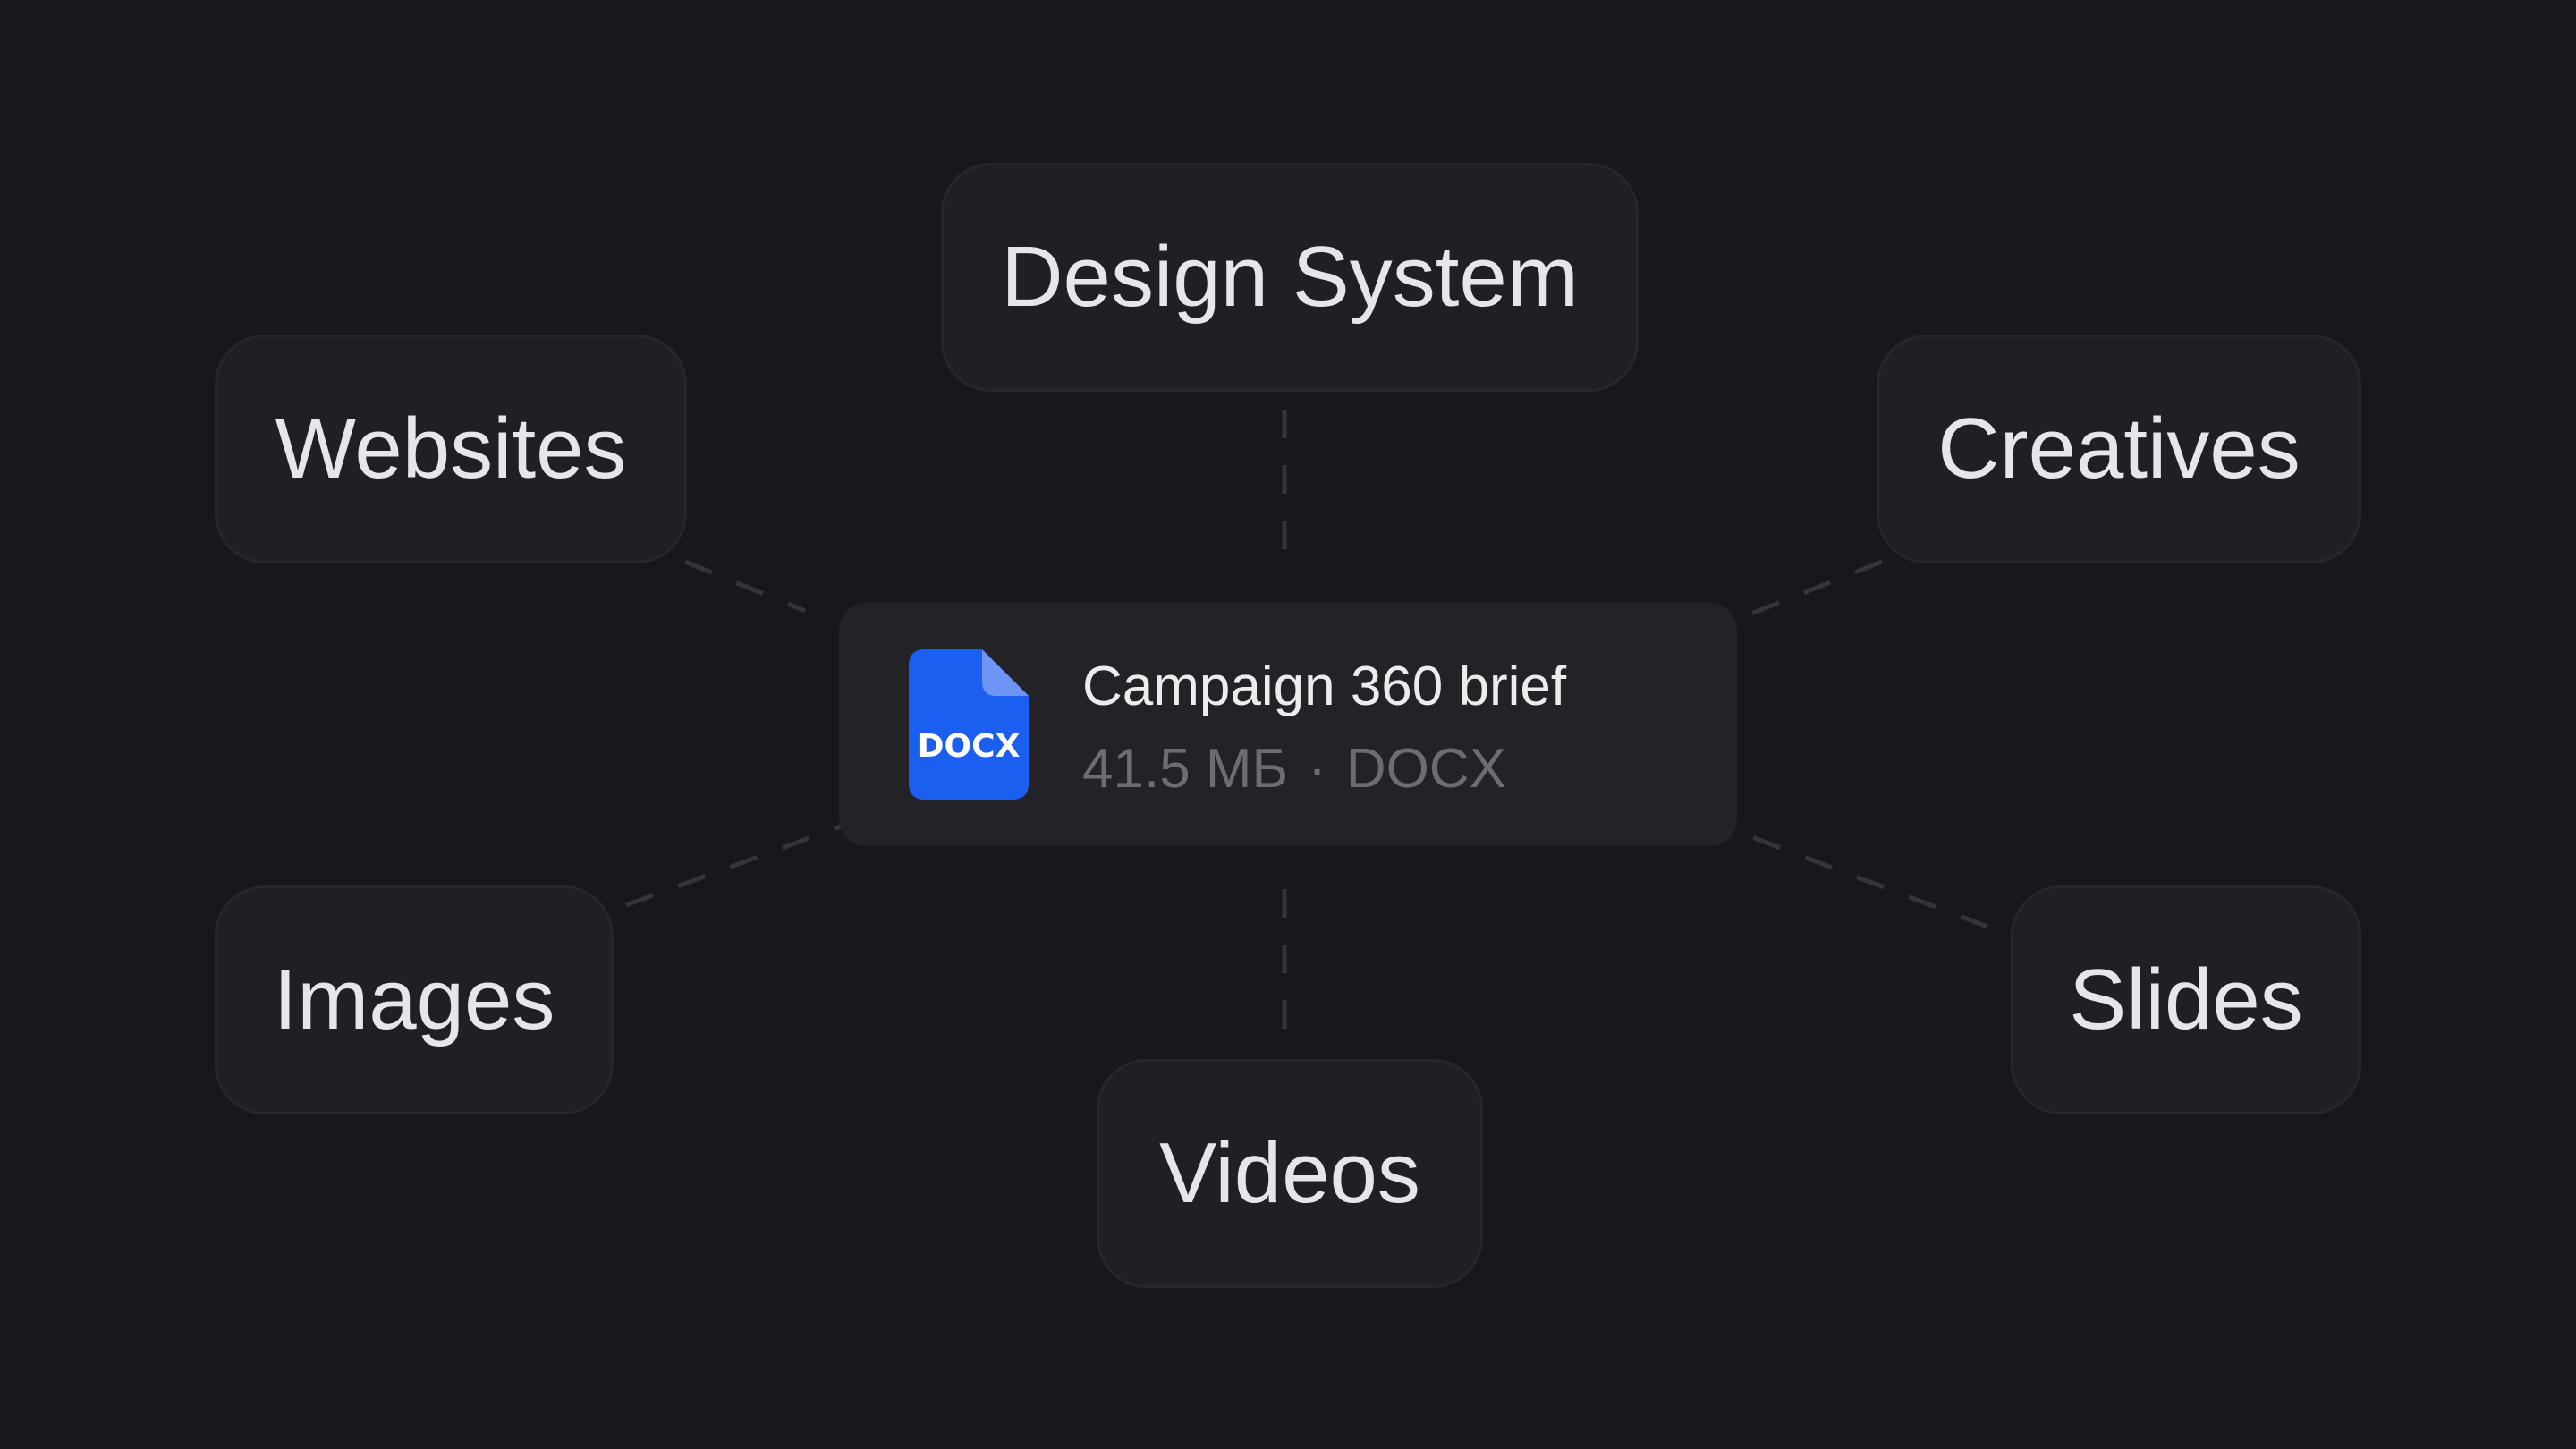 Image resolution: width=2576 pixels, height=1449 pixels. What do you see at coordinates (1324, 686) in the screenshot?
I see `file-name: Campaign 360 brief` at bounding box center [1324, 686].